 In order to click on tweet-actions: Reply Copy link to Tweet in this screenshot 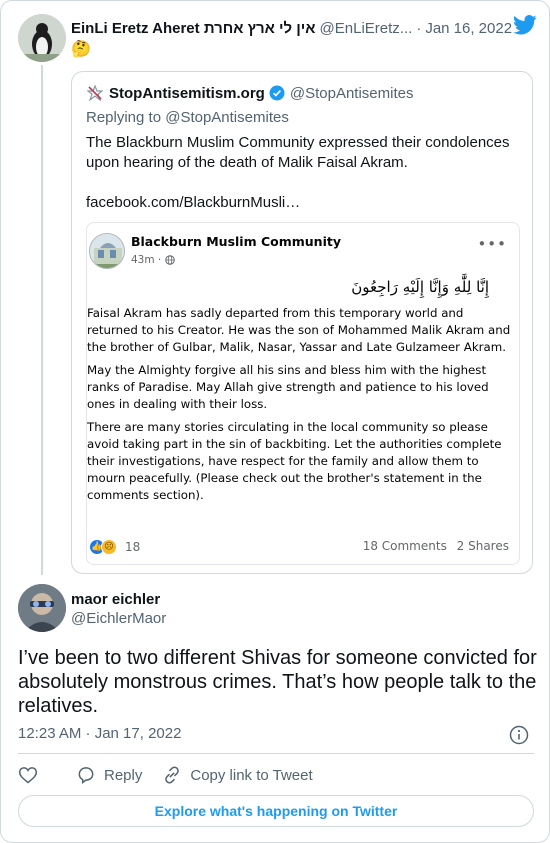, I will do `click(175, 775)`.